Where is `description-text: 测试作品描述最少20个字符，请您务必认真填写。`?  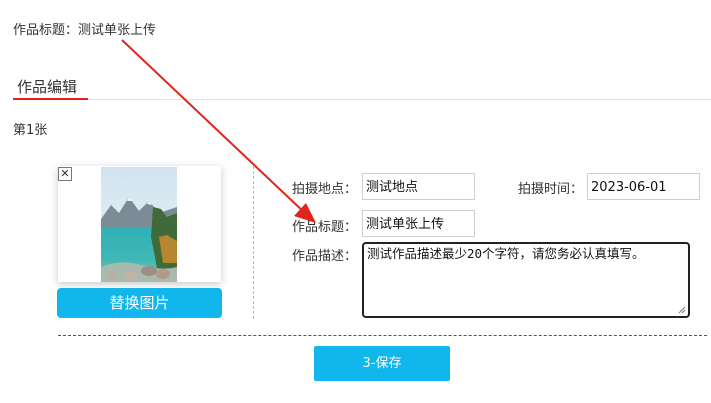
description-text: 测试作品描述最少20个字符，请您务必认真填写。 is located at coordinates (506, 253).